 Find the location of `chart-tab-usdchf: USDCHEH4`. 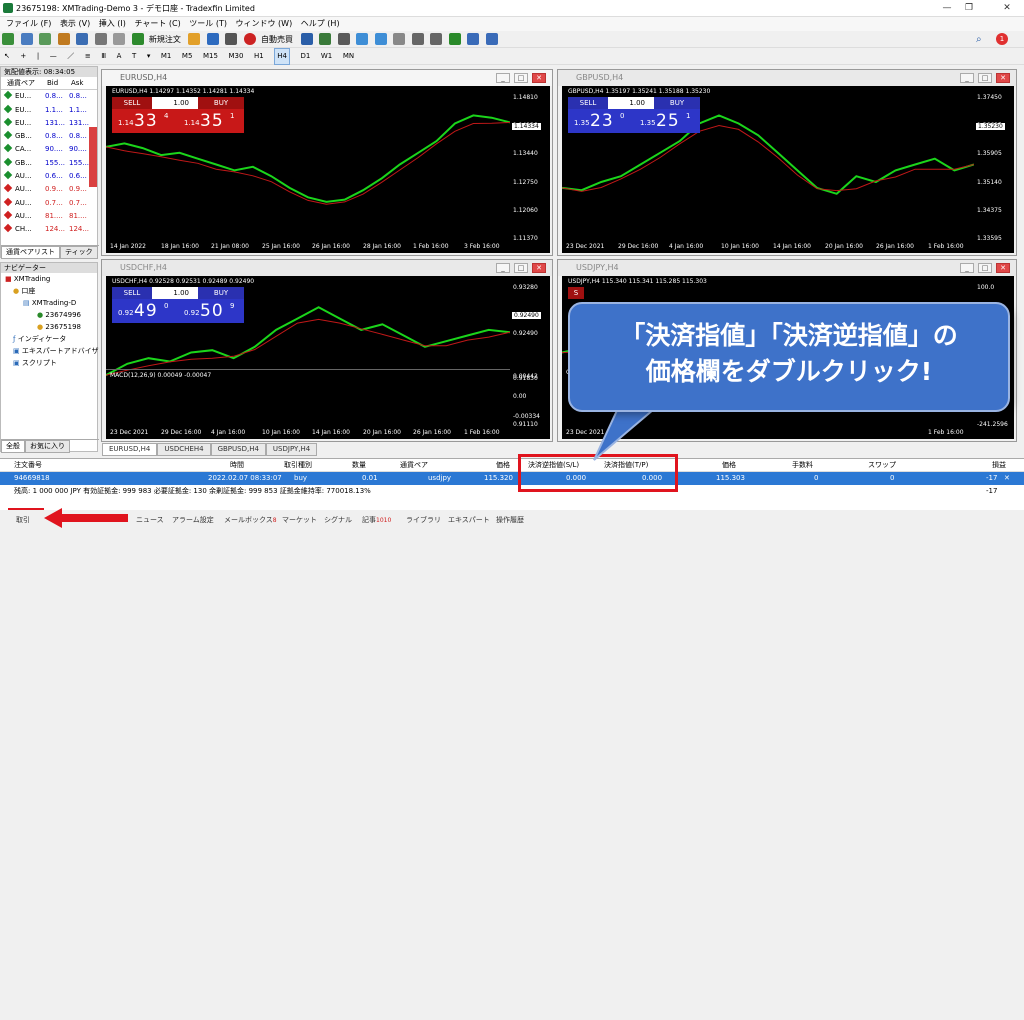

chart-tab-usdchf: USDCHEH4 is located at coordinates (184, 449).